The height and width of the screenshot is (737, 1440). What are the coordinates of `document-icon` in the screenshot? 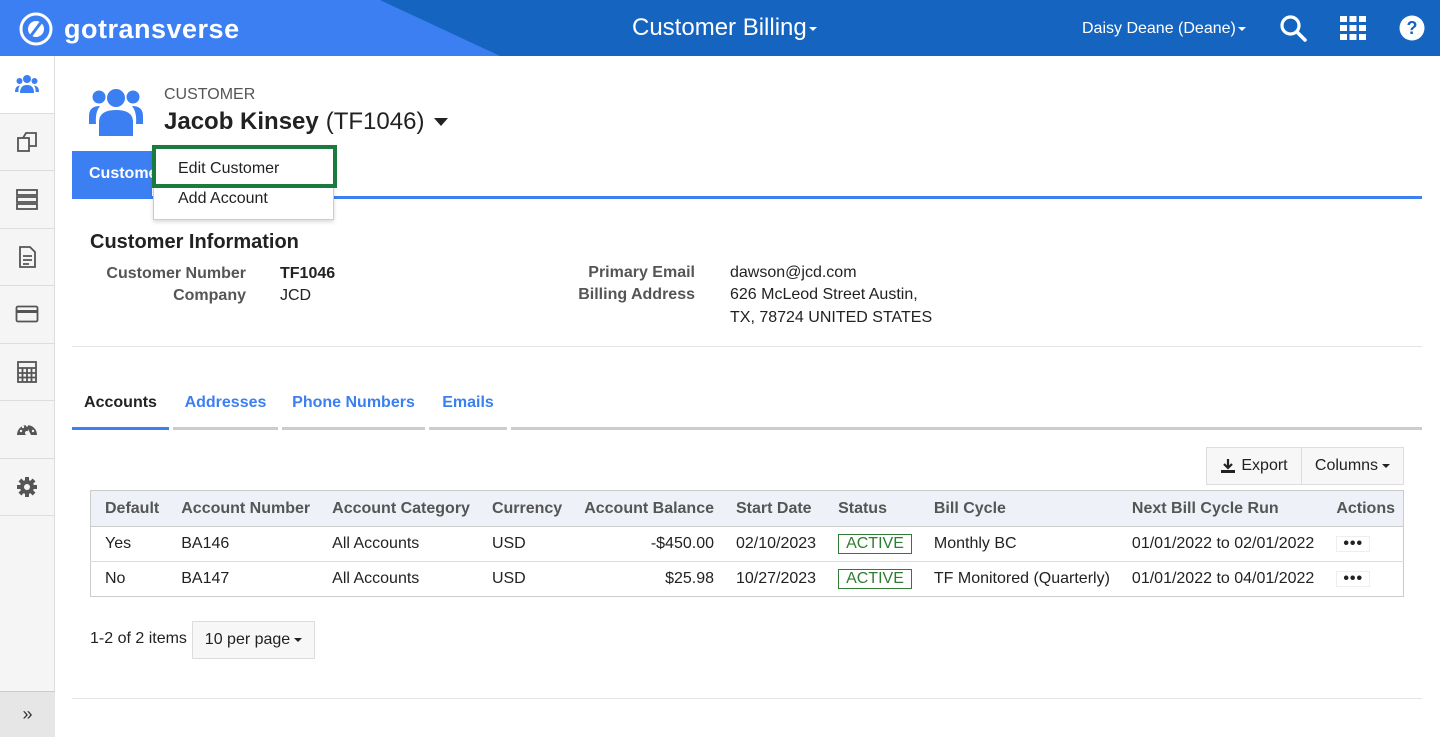 It's located at (27, 256).